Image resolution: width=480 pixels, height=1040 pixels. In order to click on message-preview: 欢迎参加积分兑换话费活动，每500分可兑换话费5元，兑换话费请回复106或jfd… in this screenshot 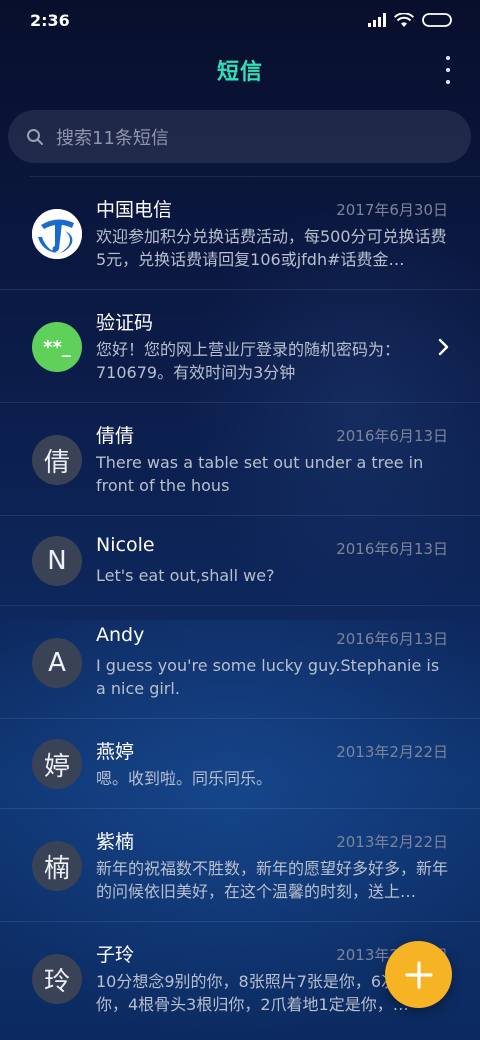, I will do `click(271, 248)`.